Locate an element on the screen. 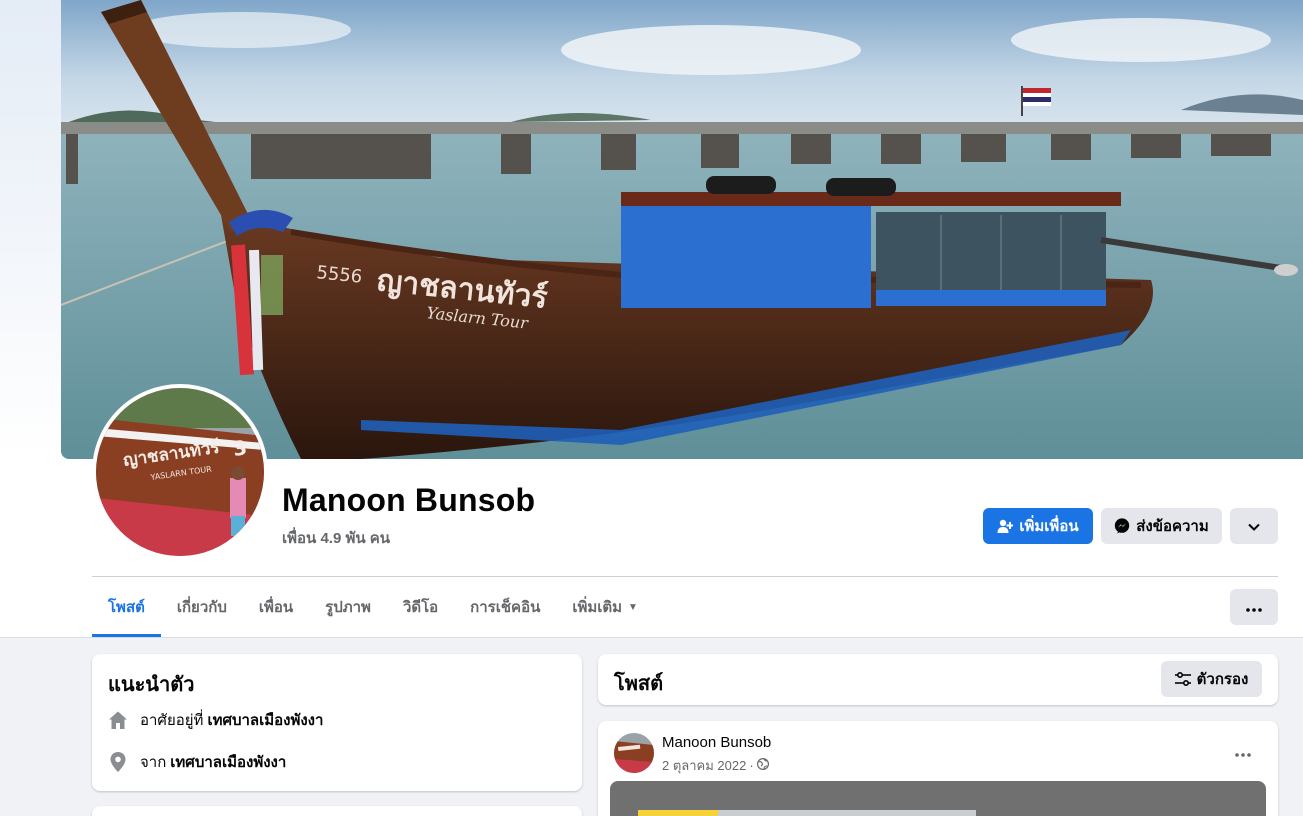  profile-picture: ญาชลานทัวร์ 3 YASLARN TOUR is located at coordinates (180, 472).